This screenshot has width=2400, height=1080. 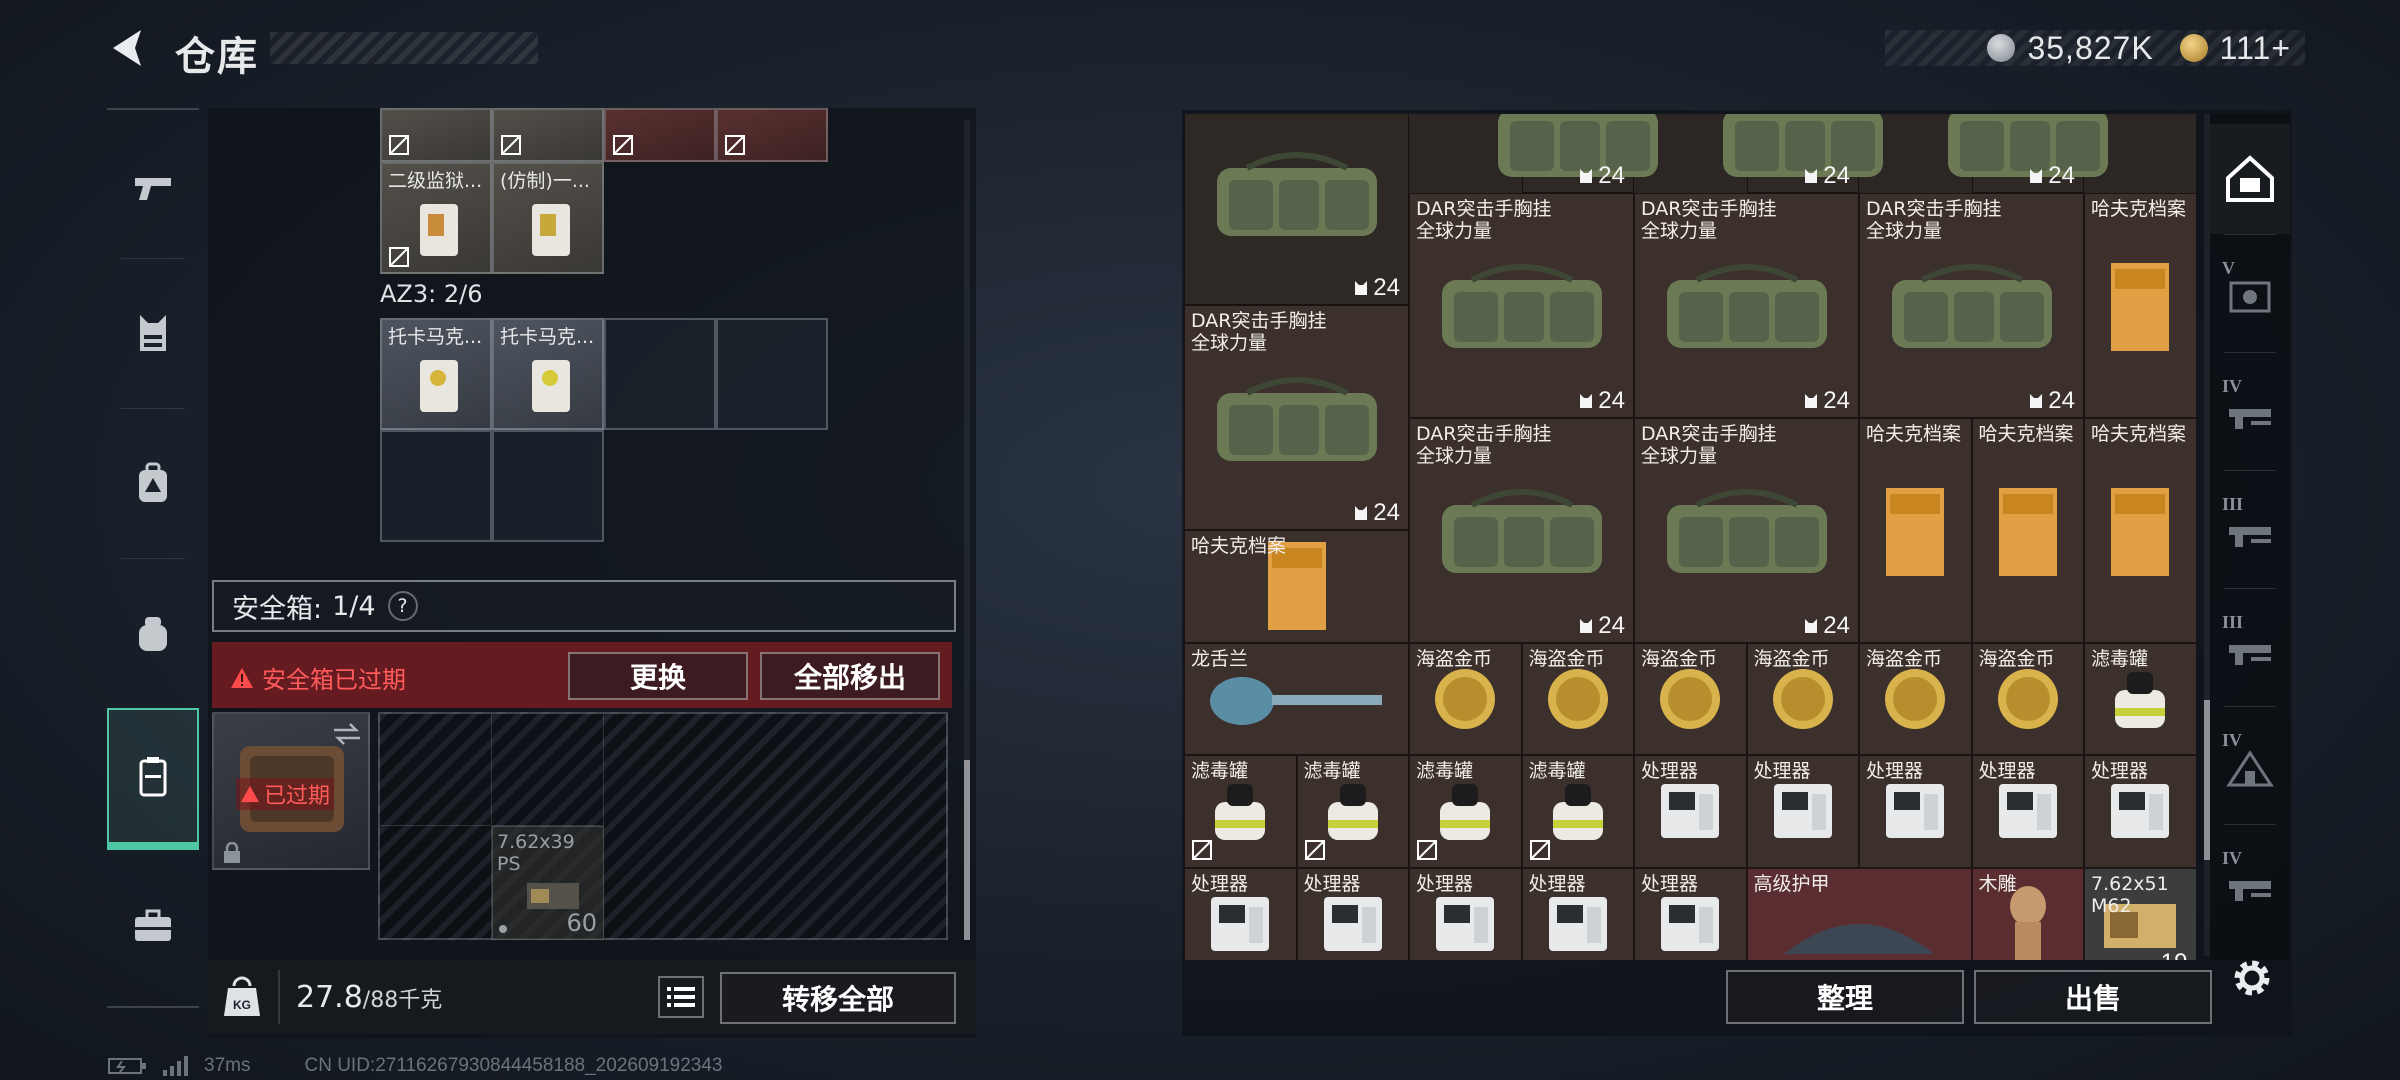 What do you see at coordinates (2250, 651) in the screenshot?
I see `stash-tab-iii-b: III` at bounding box center [2250, 651].